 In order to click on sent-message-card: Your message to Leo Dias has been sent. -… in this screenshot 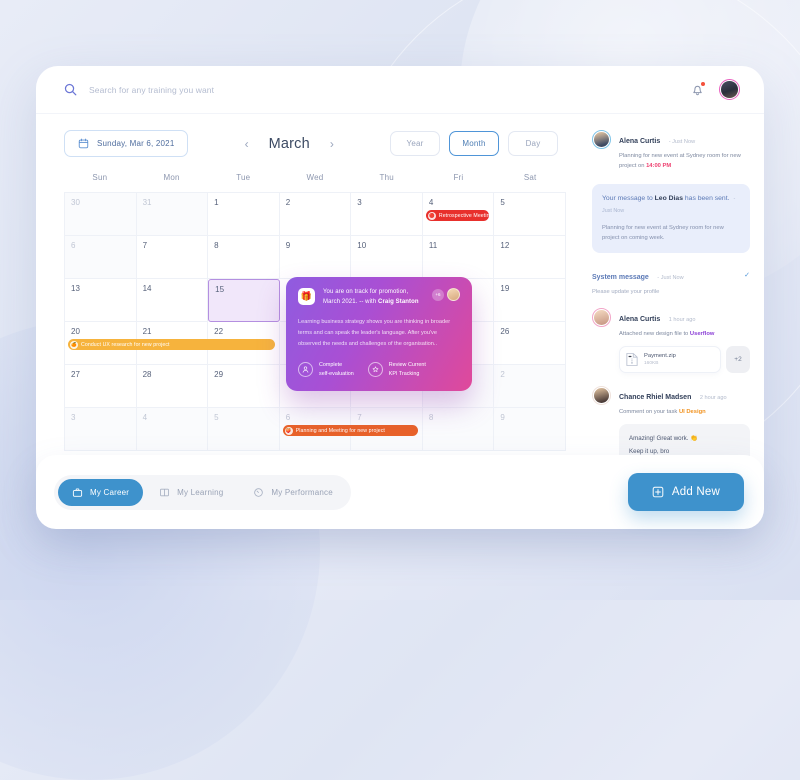, I will do `click(671, 218)`.